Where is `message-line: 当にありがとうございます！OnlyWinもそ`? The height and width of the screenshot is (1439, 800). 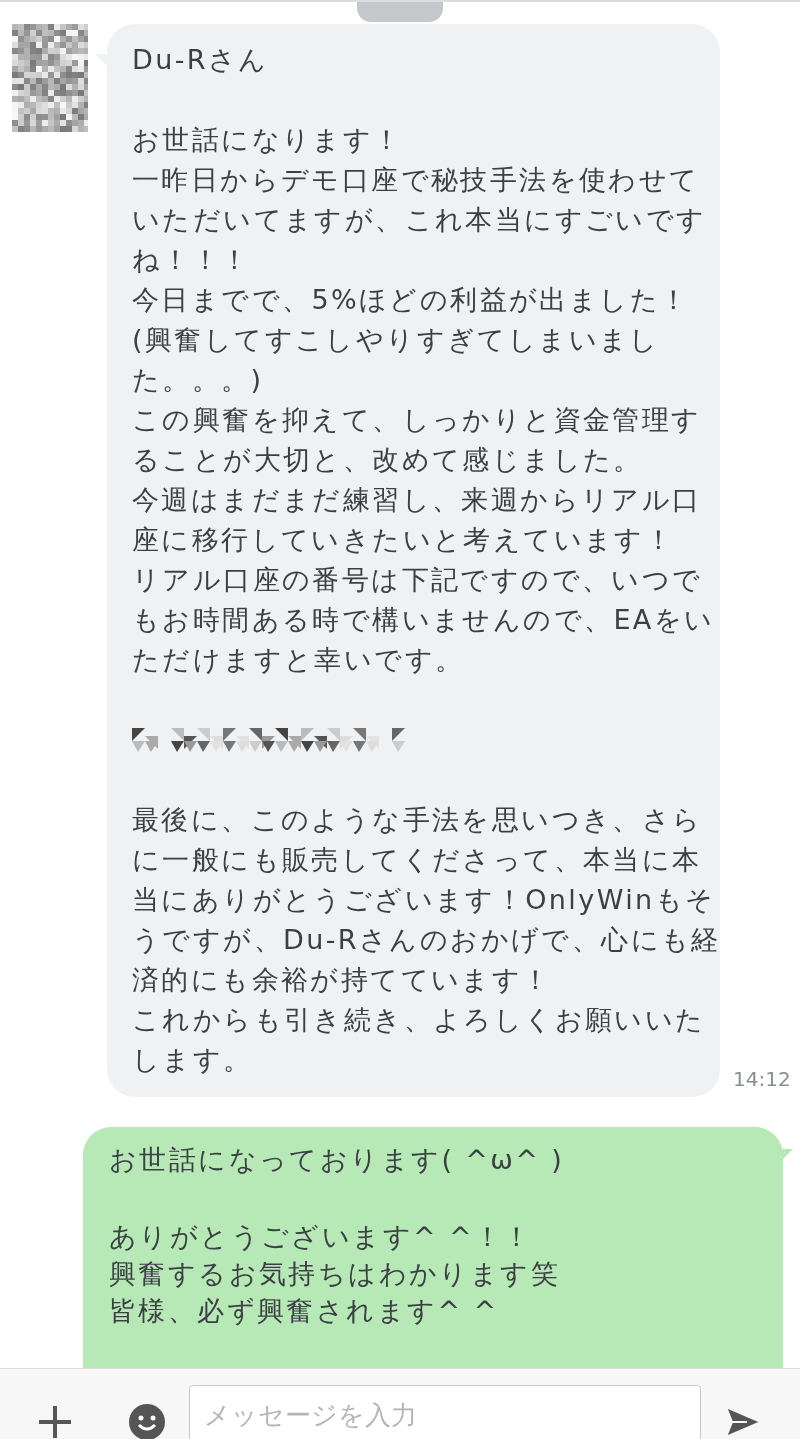
message-line: 当にありがとうございます！OnlyWinもそ is located at coordinates (424, 900).